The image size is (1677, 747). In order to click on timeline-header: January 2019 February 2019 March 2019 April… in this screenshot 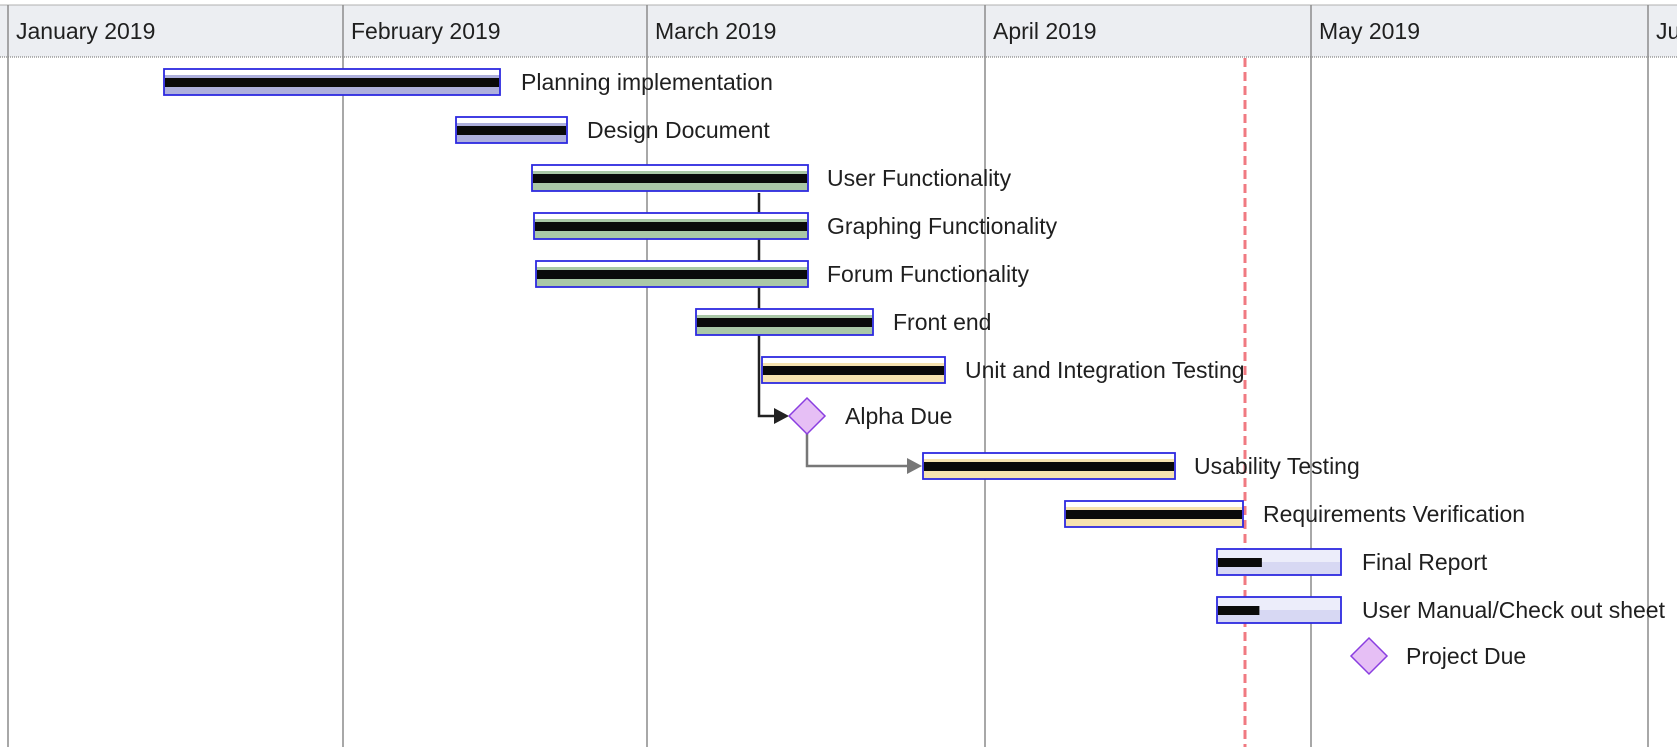, I will do `click(838, 31)`.